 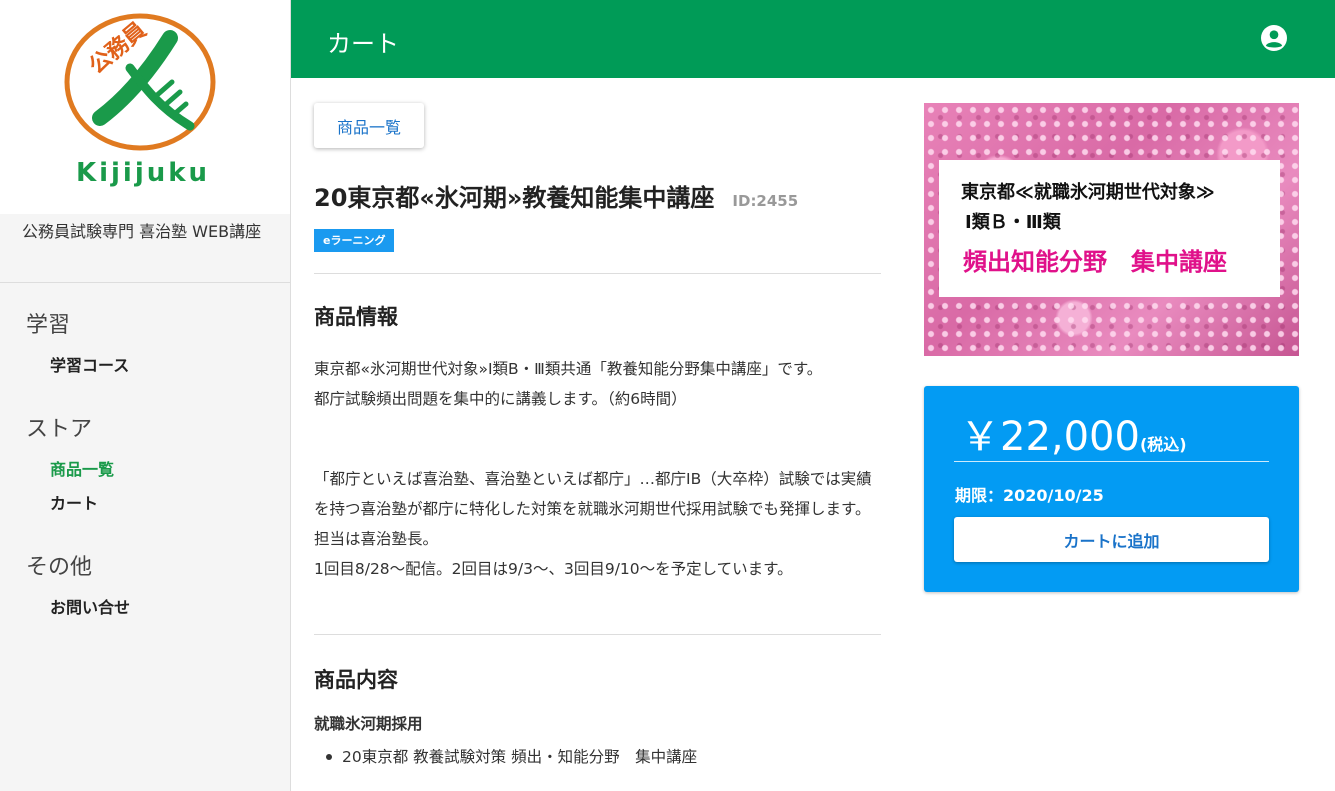 I want to click on sidebar-item-cart: カート, so click(x=145, y=504).